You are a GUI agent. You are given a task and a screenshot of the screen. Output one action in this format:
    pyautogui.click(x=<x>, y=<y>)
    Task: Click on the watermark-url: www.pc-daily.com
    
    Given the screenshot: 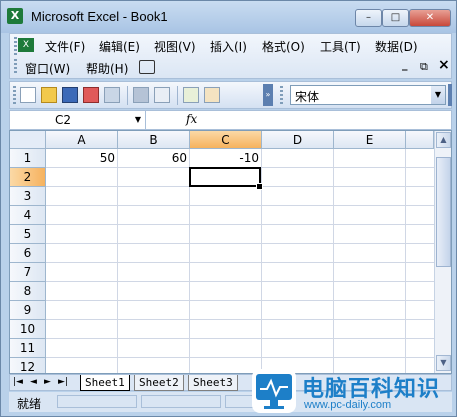 What is the action you would take?
    pyautogui.click(x=348, y=405)
    